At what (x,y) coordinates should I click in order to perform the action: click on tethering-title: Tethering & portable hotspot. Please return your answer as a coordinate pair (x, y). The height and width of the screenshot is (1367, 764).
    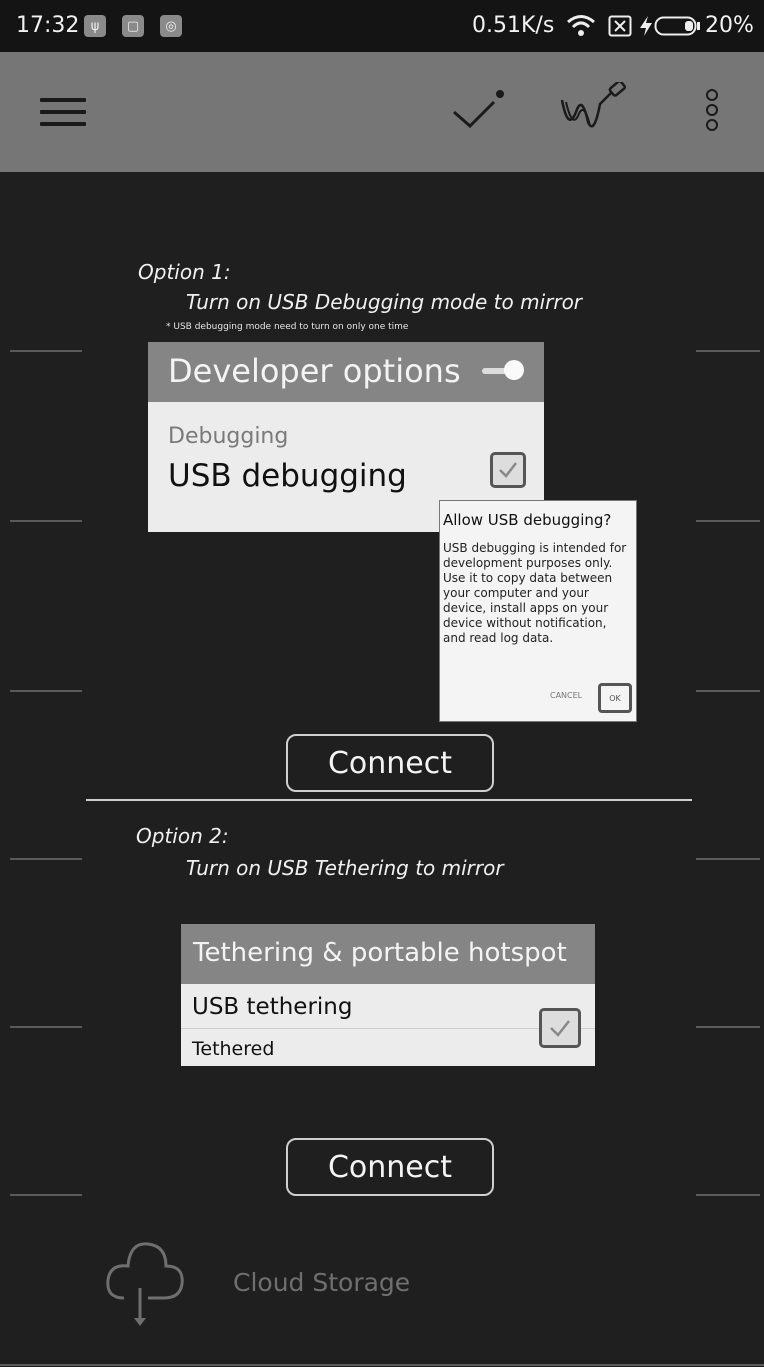
    Looking at the image, I should click on (380, 953).